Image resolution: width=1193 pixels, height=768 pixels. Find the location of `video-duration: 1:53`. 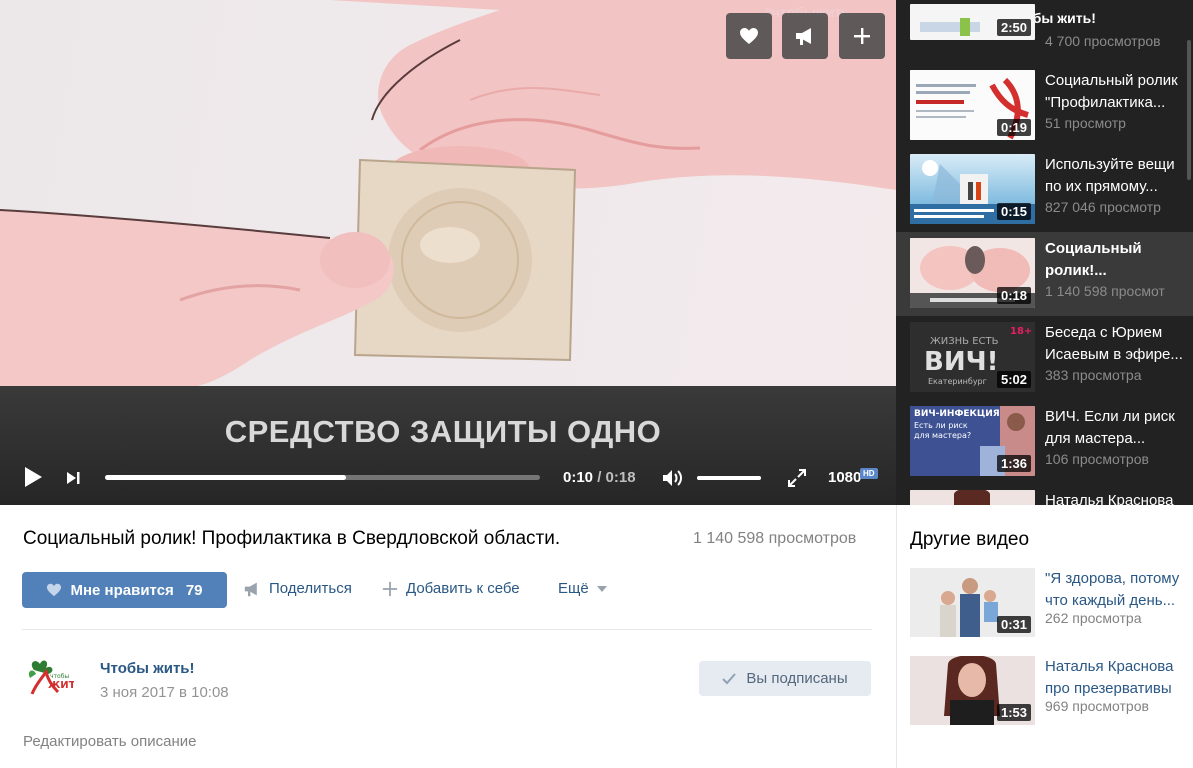

video-duration: 1:53 is located at coordinates (1013, 712).